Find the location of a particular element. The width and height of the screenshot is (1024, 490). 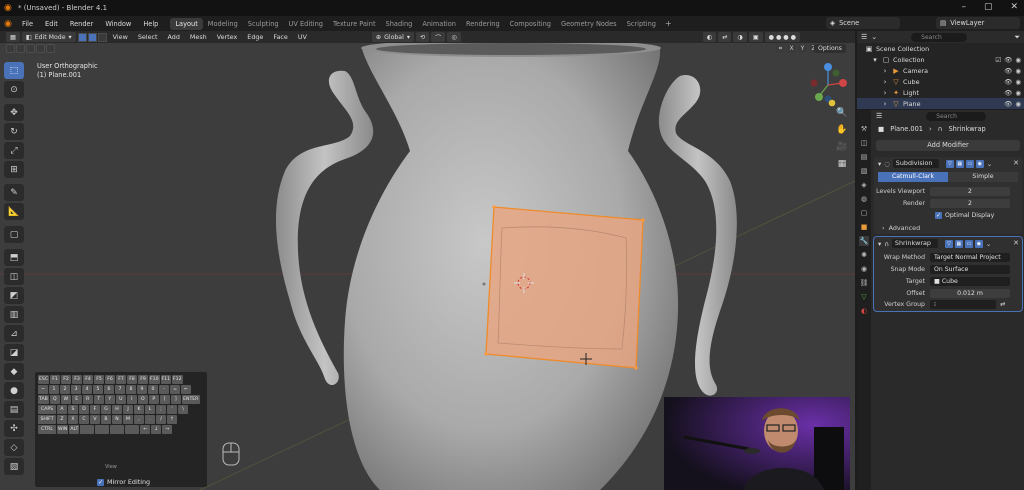

rip-tool-icon: ▧ is located at coordinates (14, 466).